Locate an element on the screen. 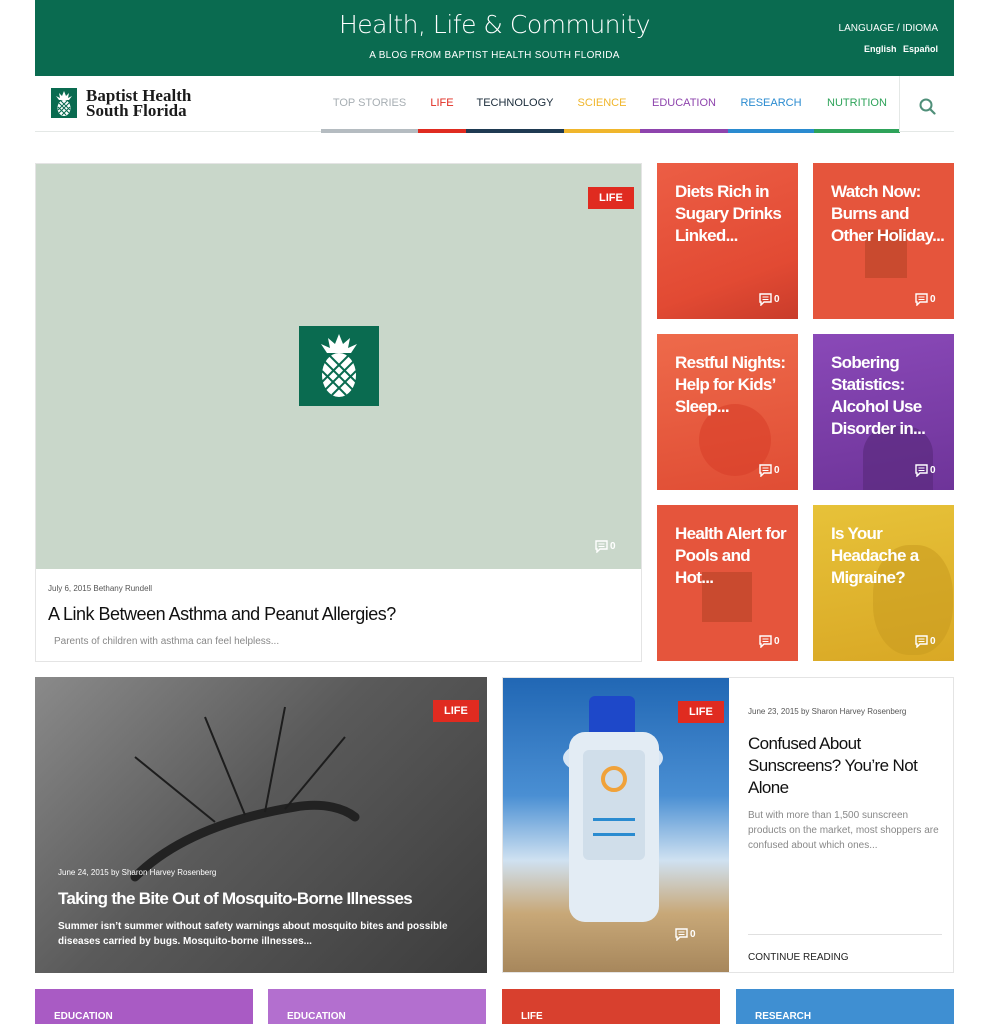 This screenshot has width=991, height=1024. article-meta: July 6, 2015 Bethany Rundell is located at coordinates (100, 588).